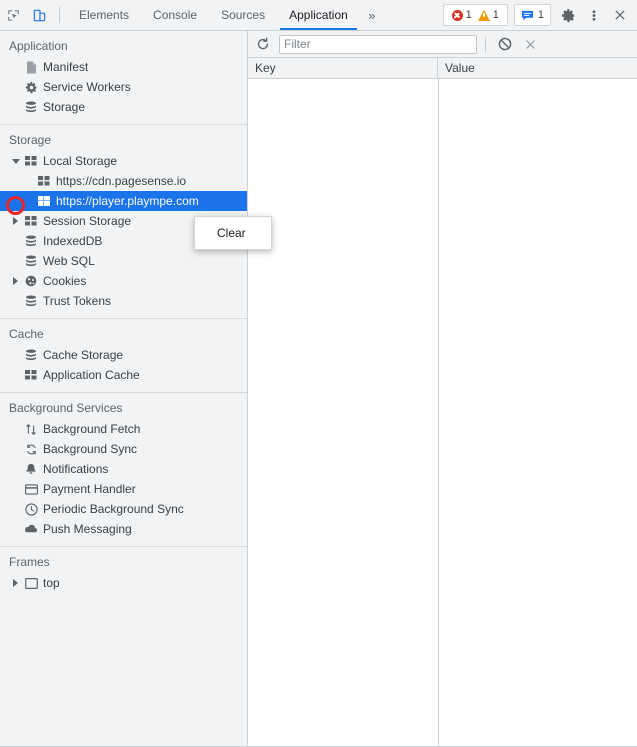  I want to click on warning-counter: 1, so click(488, 15).